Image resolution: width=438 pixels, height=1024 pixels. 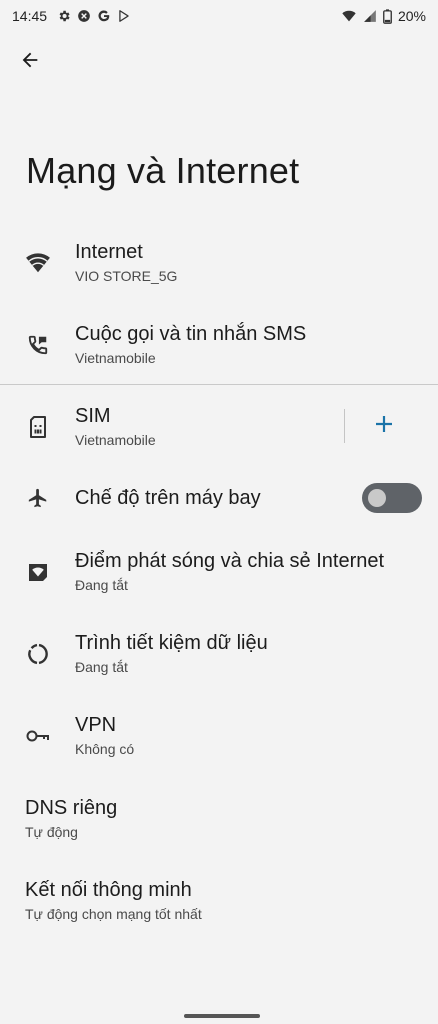 I want to click on airplane-text: Chế độ trên máy bay, so click(x=168, y=498).